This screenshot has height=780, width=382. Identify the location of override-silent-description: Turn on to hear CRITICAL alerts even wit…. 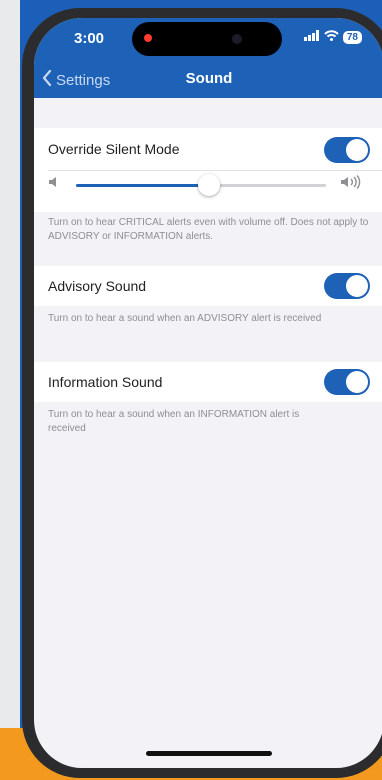
(208, 229).